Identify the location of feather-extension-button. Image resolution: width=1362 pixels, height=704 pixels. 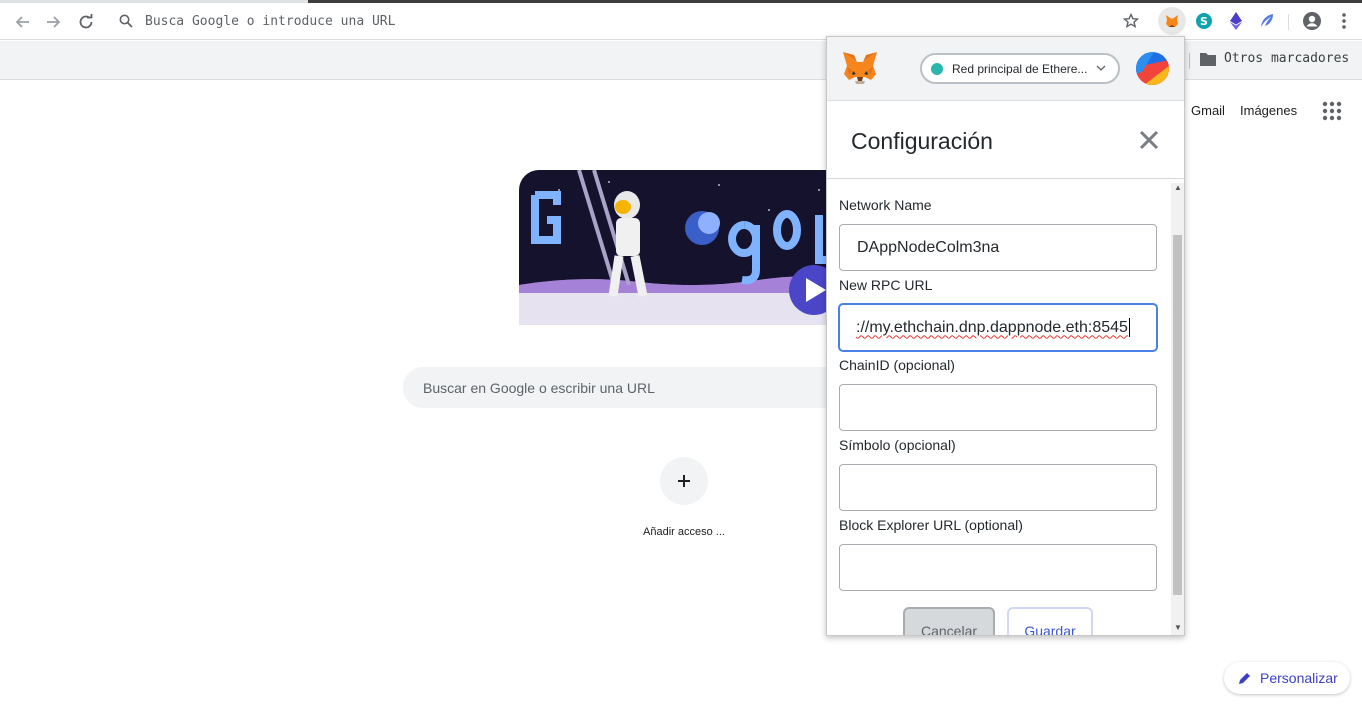
(1267, 21).